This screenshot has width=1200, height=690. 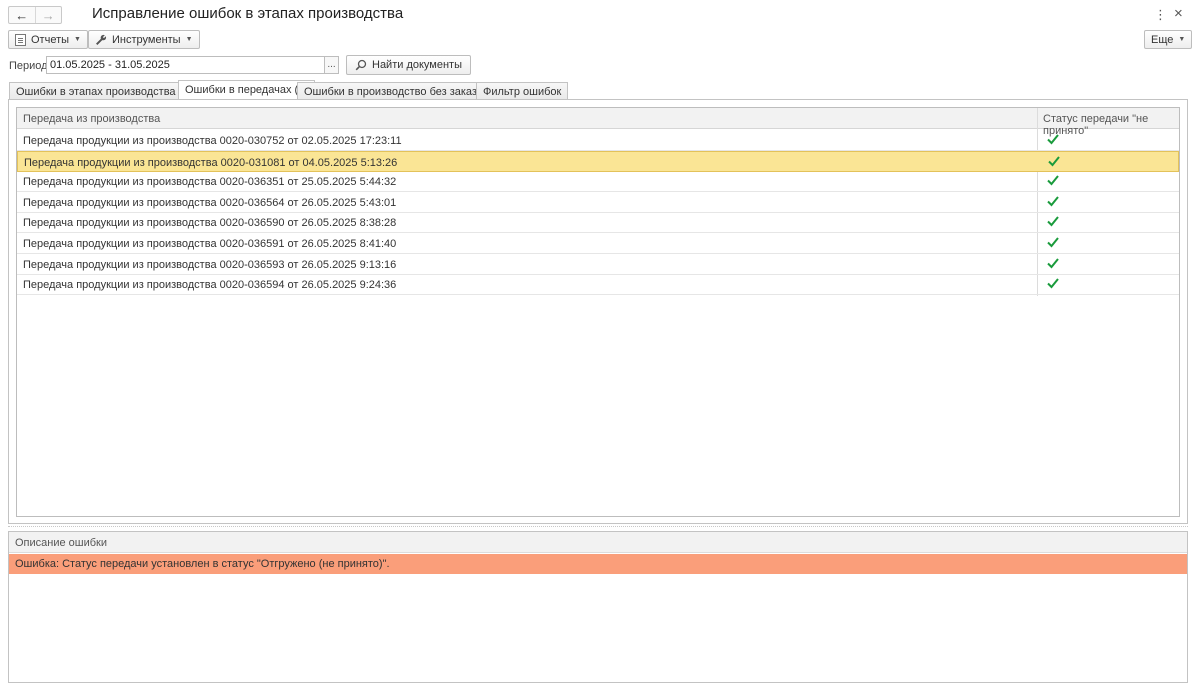 What do you see at coordinates (246, 90) in the screenshot?
I see `tab-transfer-errors: Ошибки в передачах (8)` at bounding box center [246, 90].